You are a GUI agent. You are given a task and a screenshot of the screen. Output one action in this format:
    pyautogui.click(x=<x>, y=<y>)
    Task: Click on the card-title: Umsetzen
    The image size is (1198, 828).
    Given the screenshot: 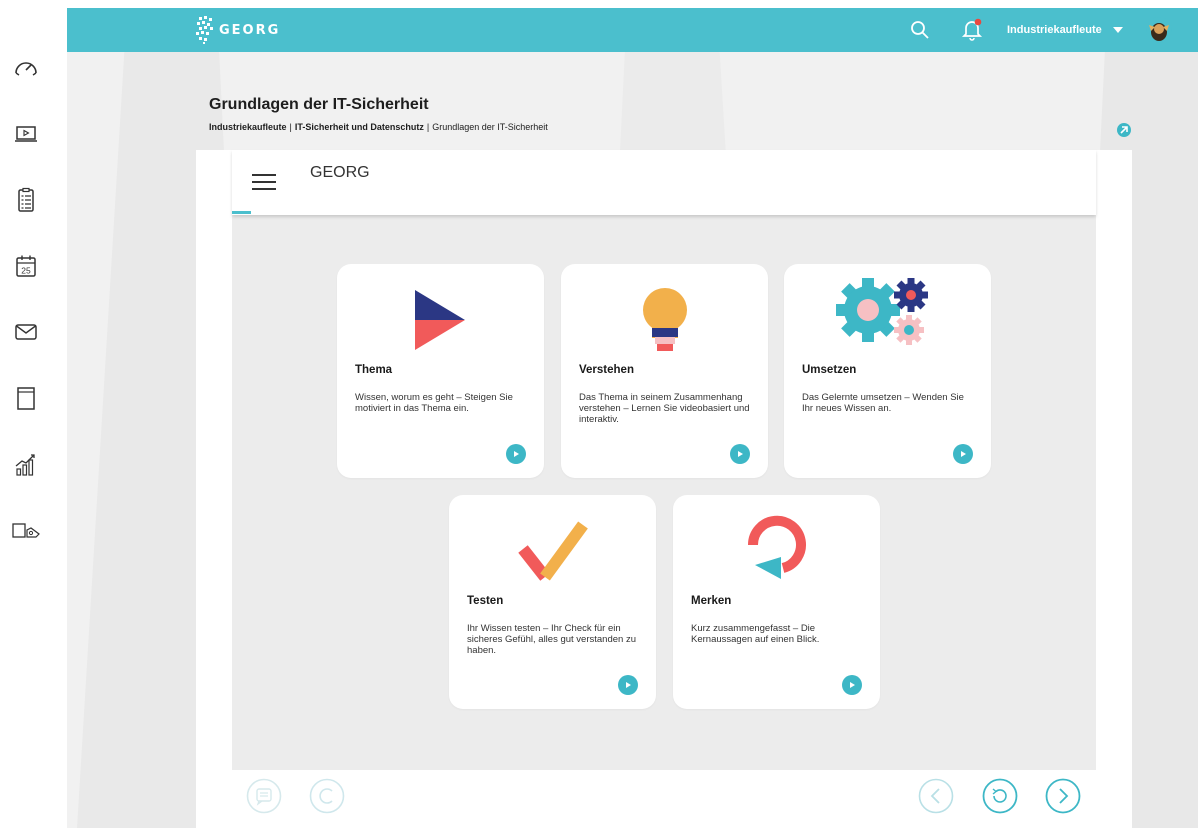 What is the action you would take?
    pyautogui.click(x=829, y=370)
    